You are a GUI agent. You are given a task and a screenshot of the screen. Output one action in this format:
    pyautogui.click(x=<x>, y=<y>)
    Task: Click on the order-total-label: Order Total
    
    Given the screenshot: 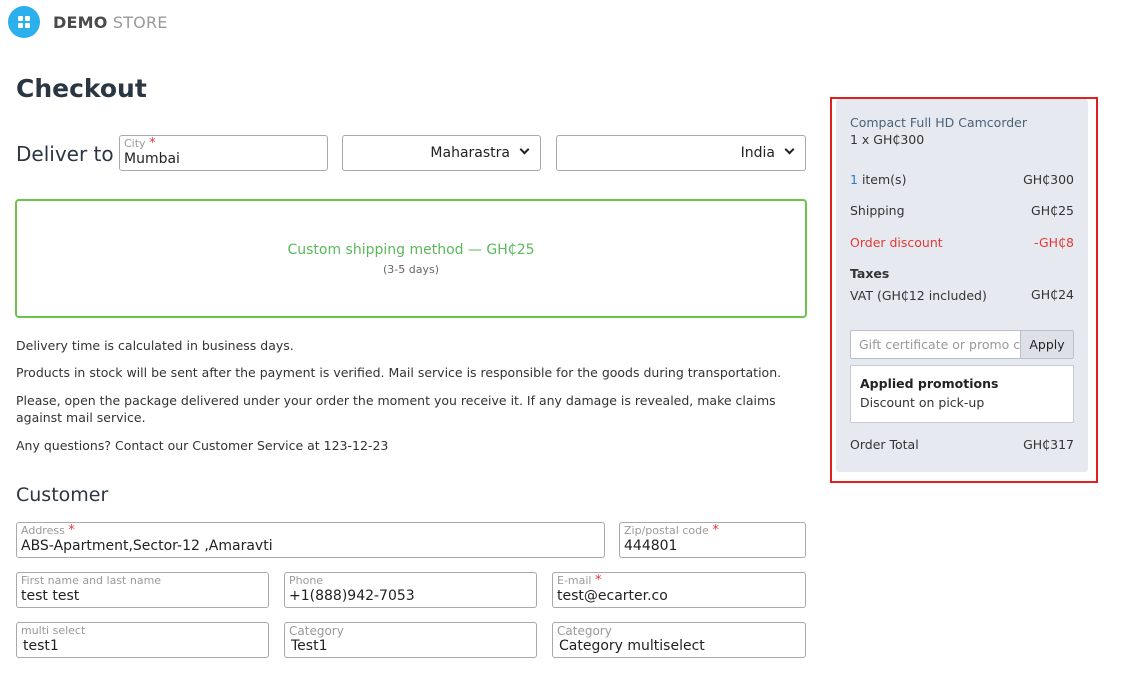 What is the action you would take?
    pyautogui.click(x=884, y=444)
    